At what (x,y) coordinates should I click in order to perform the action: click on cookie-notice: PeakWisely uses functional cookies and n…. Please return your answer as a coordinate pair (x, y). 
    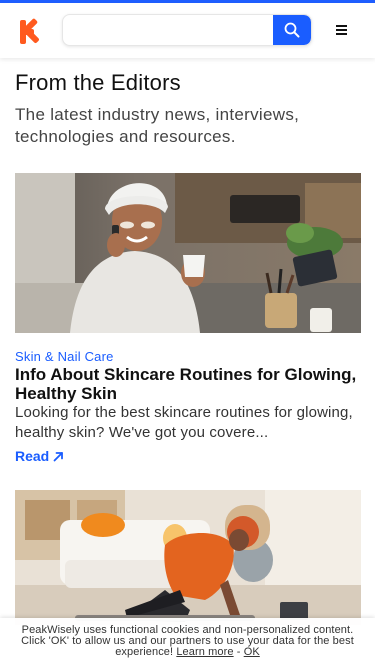
    Looking at the image, I should click on (187, 642).